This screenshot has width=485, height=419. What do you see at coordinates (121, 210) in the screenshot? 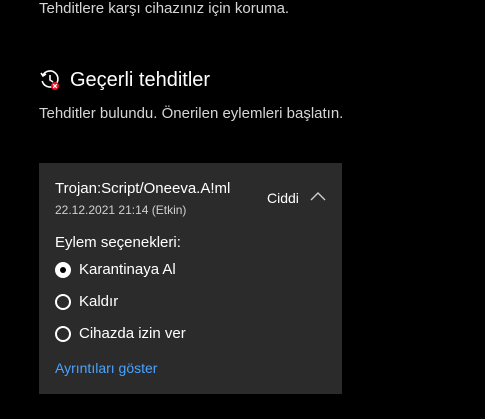
I see `threat-date: 22.12.2021 21:14 (Etkin)` at bounding box center [121, 210].